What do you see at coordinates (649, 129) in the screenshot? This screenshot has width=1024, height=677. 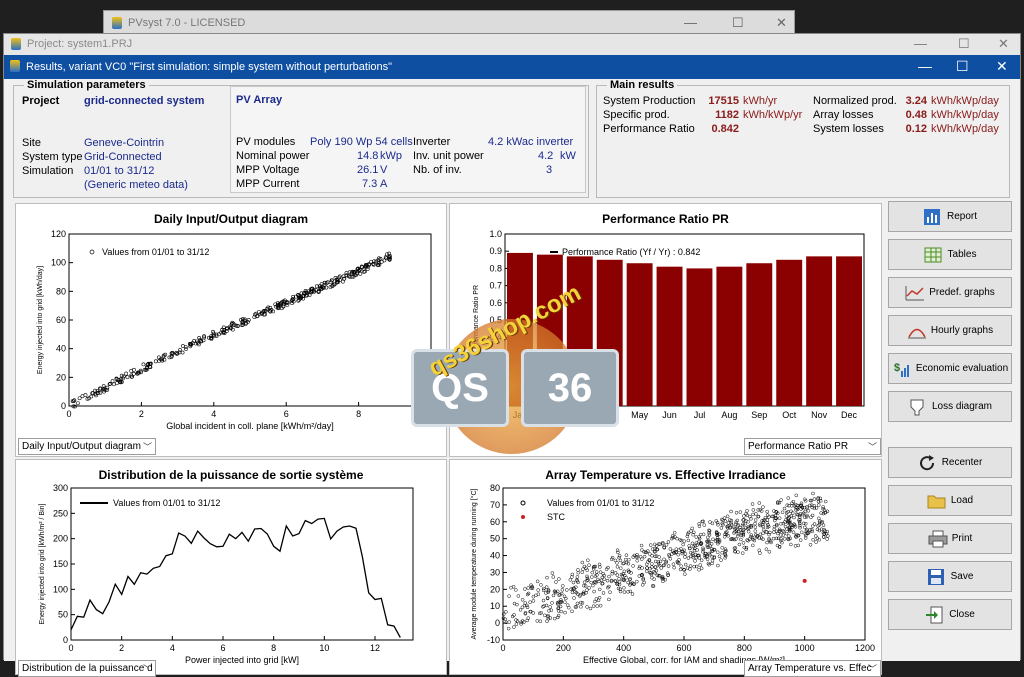 I see `result-label: Performance Ratio` at bounding box center [649, 129].